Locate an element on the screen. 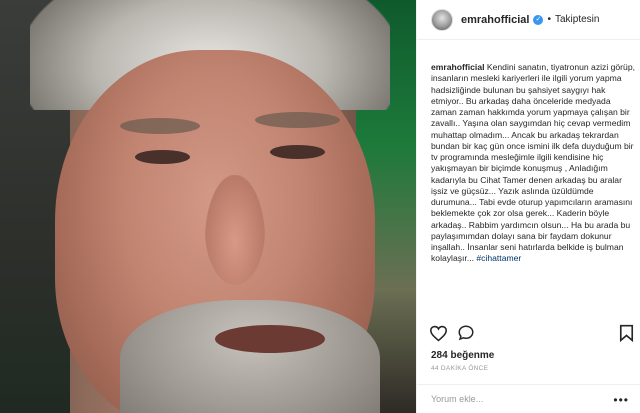 Image resolution: width=640 pixels, height=413 pixels. bookmark-icon is located at coordinates (626, 333).